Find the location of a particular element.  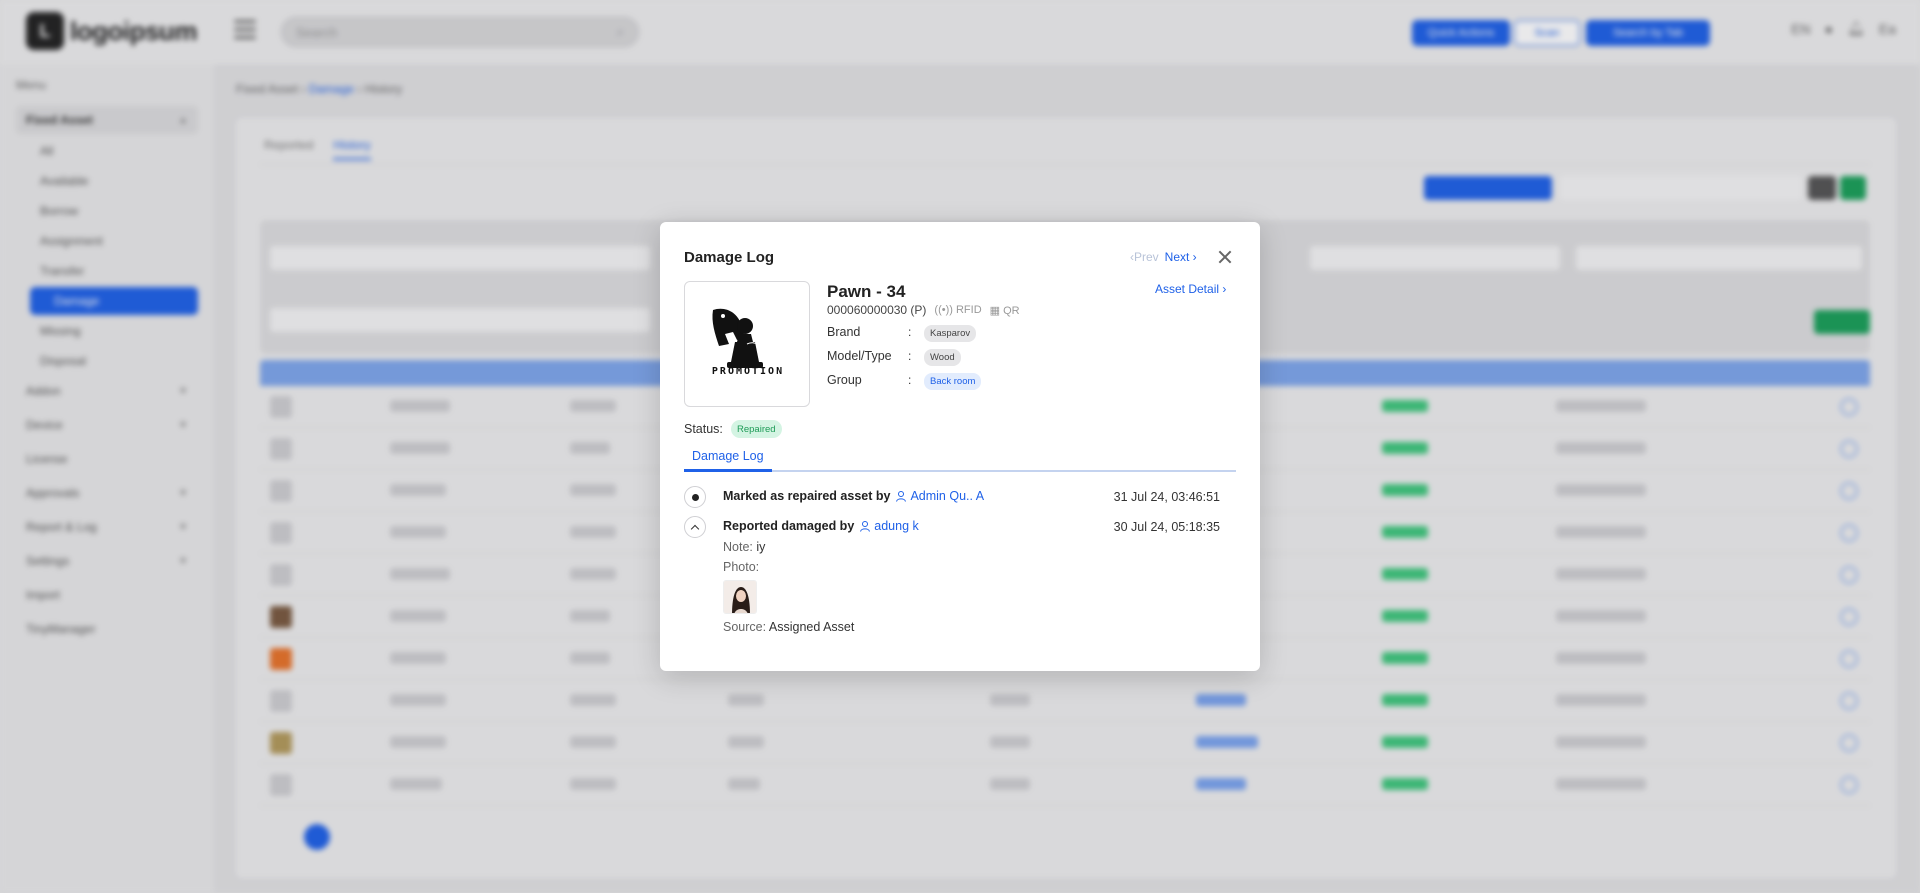

chevron-up-icon is located at coordinates (695, 528).